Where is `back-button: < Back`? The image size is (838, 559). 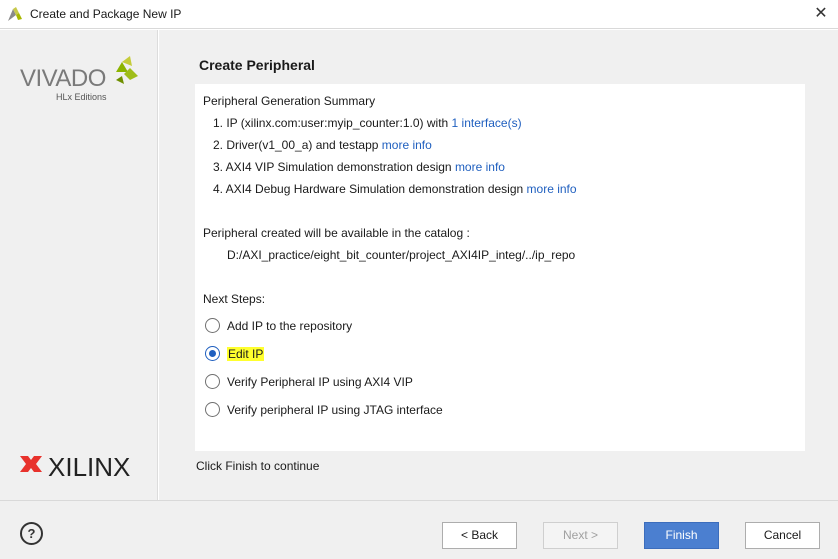
back-button: < Back is located at coordinates (479, 535).